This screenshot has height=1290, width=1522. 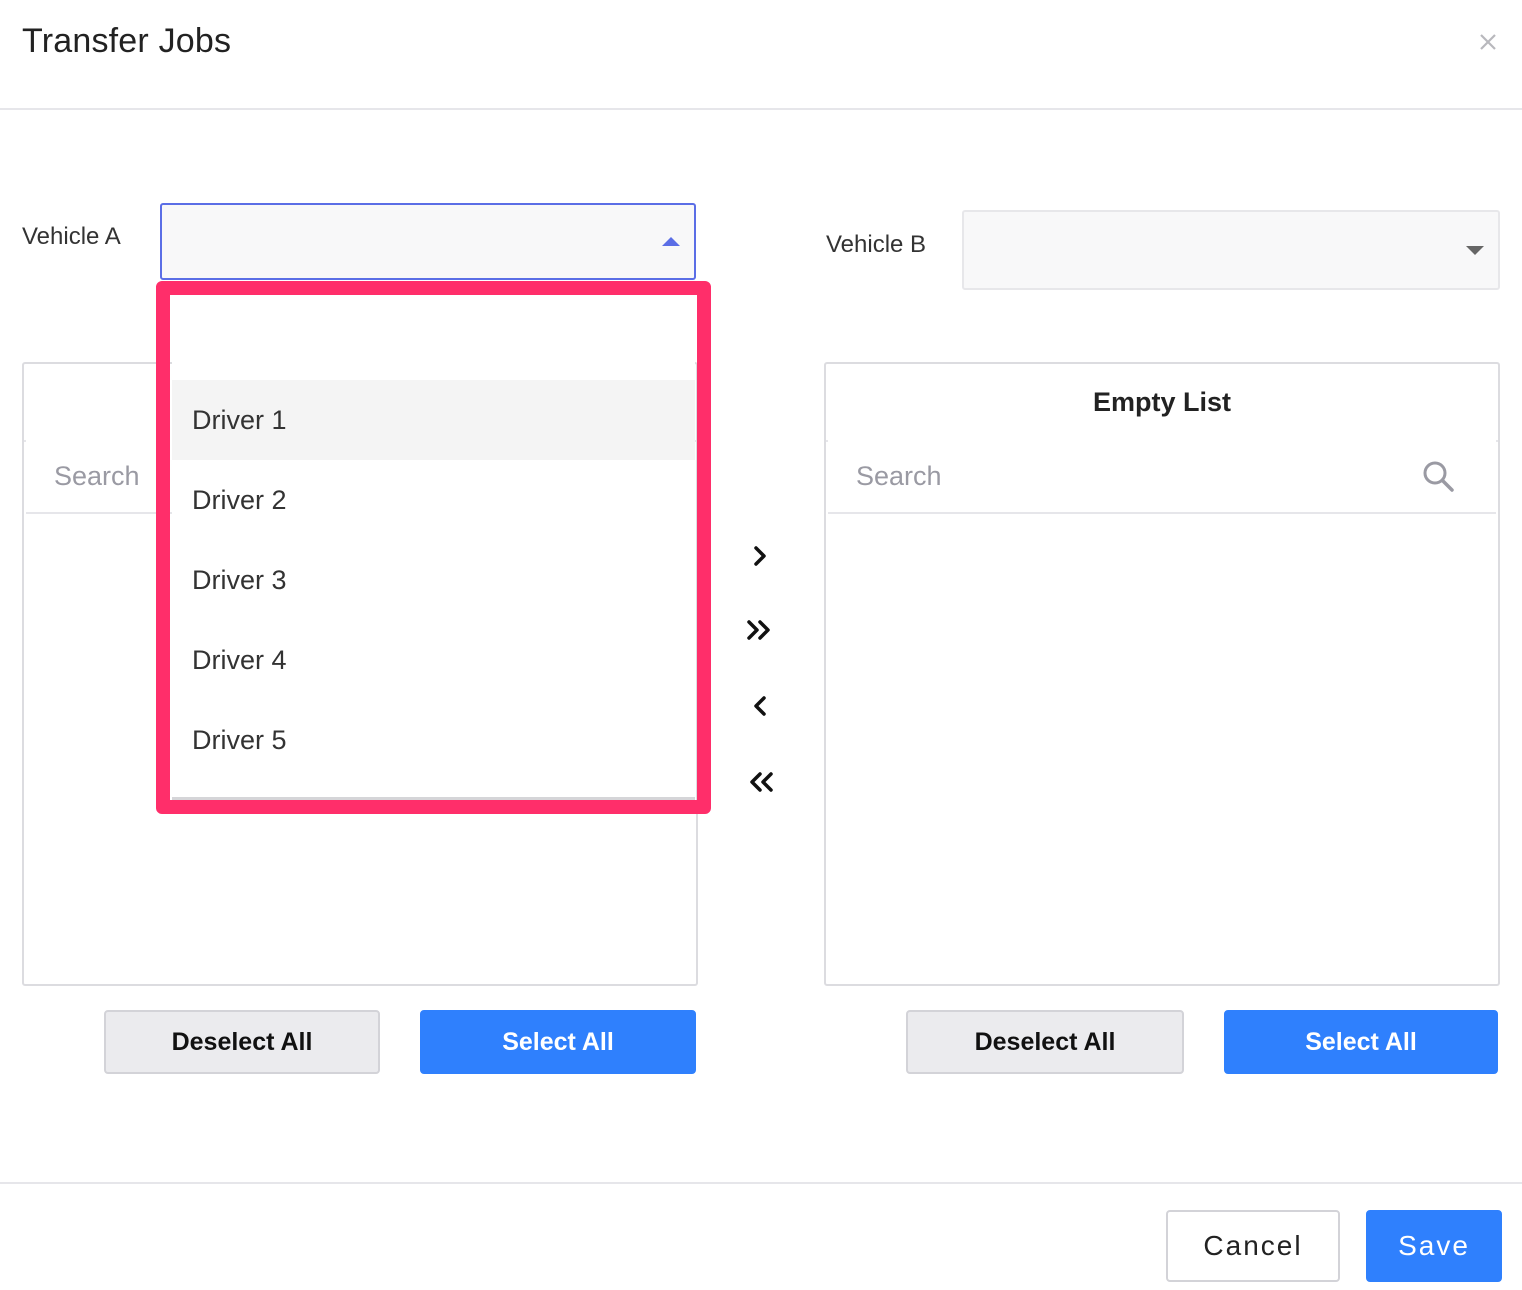 I want to click on close-button, so click(x=1488, y=42).